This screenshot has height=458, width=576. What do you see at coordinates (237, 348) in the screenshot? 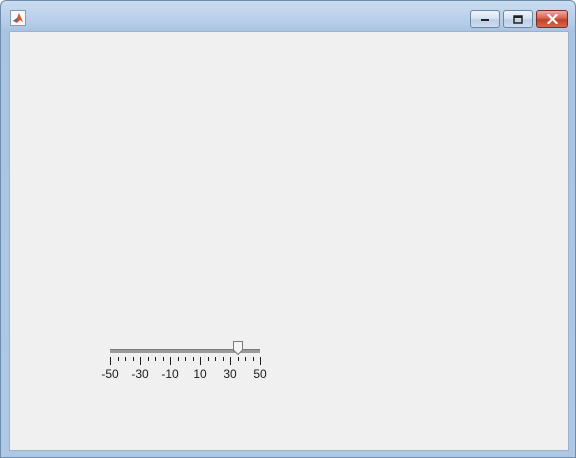
I see `slider-thumb` at bounding box center [237, 348].